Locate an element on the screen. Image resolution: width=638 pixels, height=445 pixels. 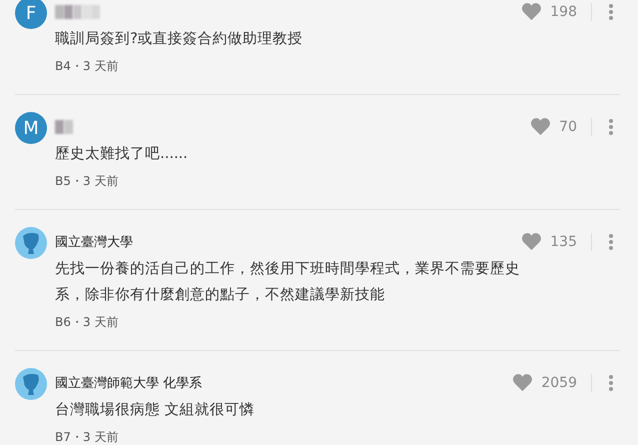
user-avatar: M is located at coordinates (31, 128).